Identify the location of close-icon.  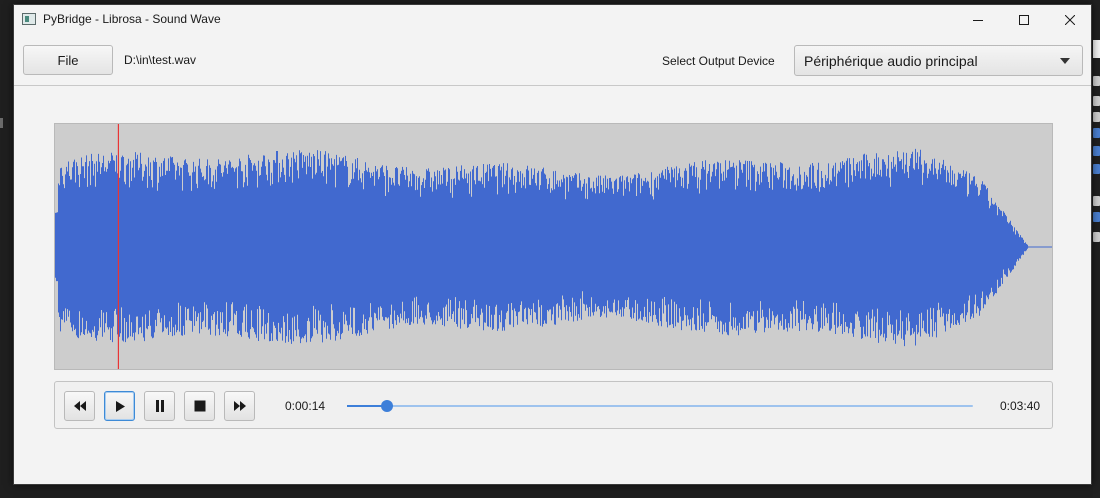
(1070, 20).